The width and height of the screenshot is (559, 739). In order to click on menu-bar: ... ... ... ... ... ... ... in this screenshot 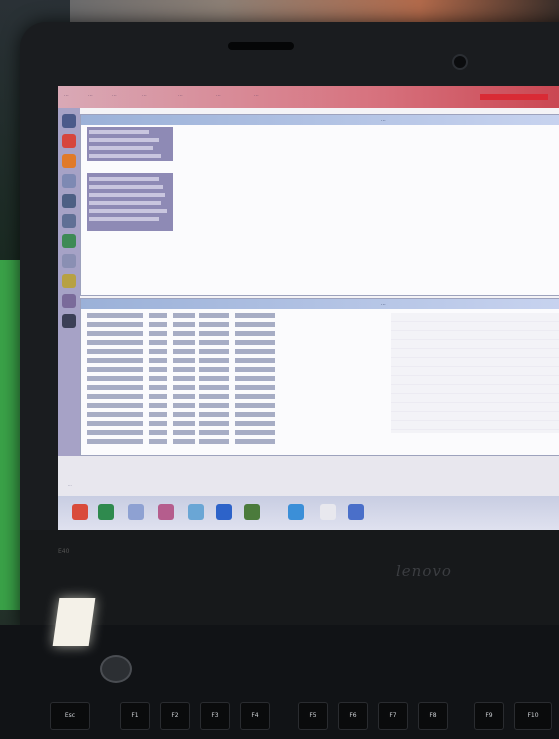, I will do `click(308, 97)`.